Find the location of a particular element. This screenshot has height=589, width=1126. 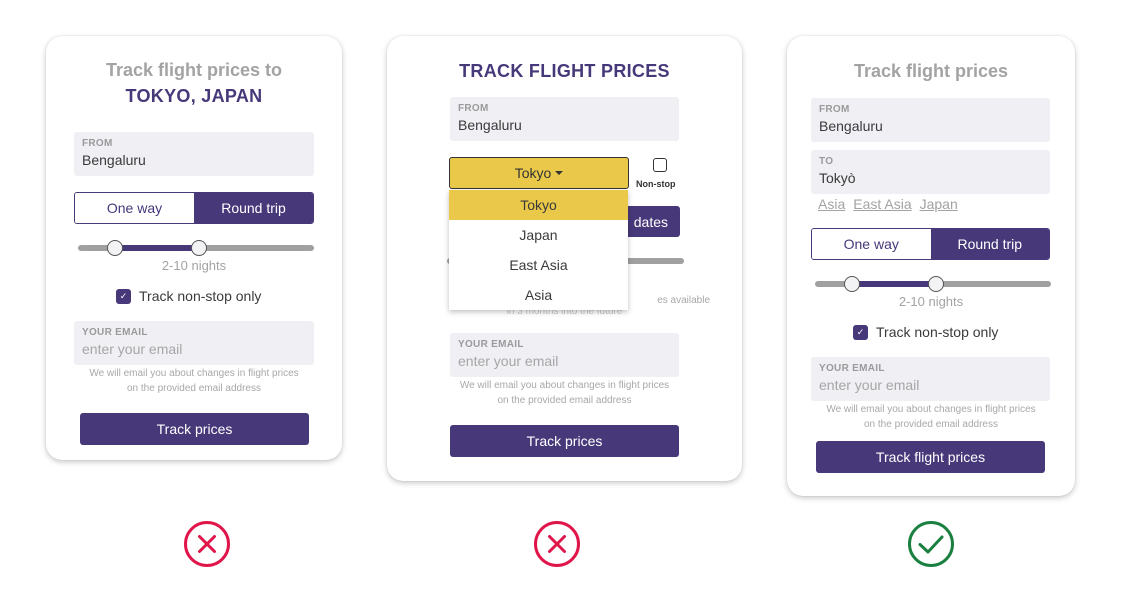

suggestion-asia: Asia is located at coordinates (831, 204).